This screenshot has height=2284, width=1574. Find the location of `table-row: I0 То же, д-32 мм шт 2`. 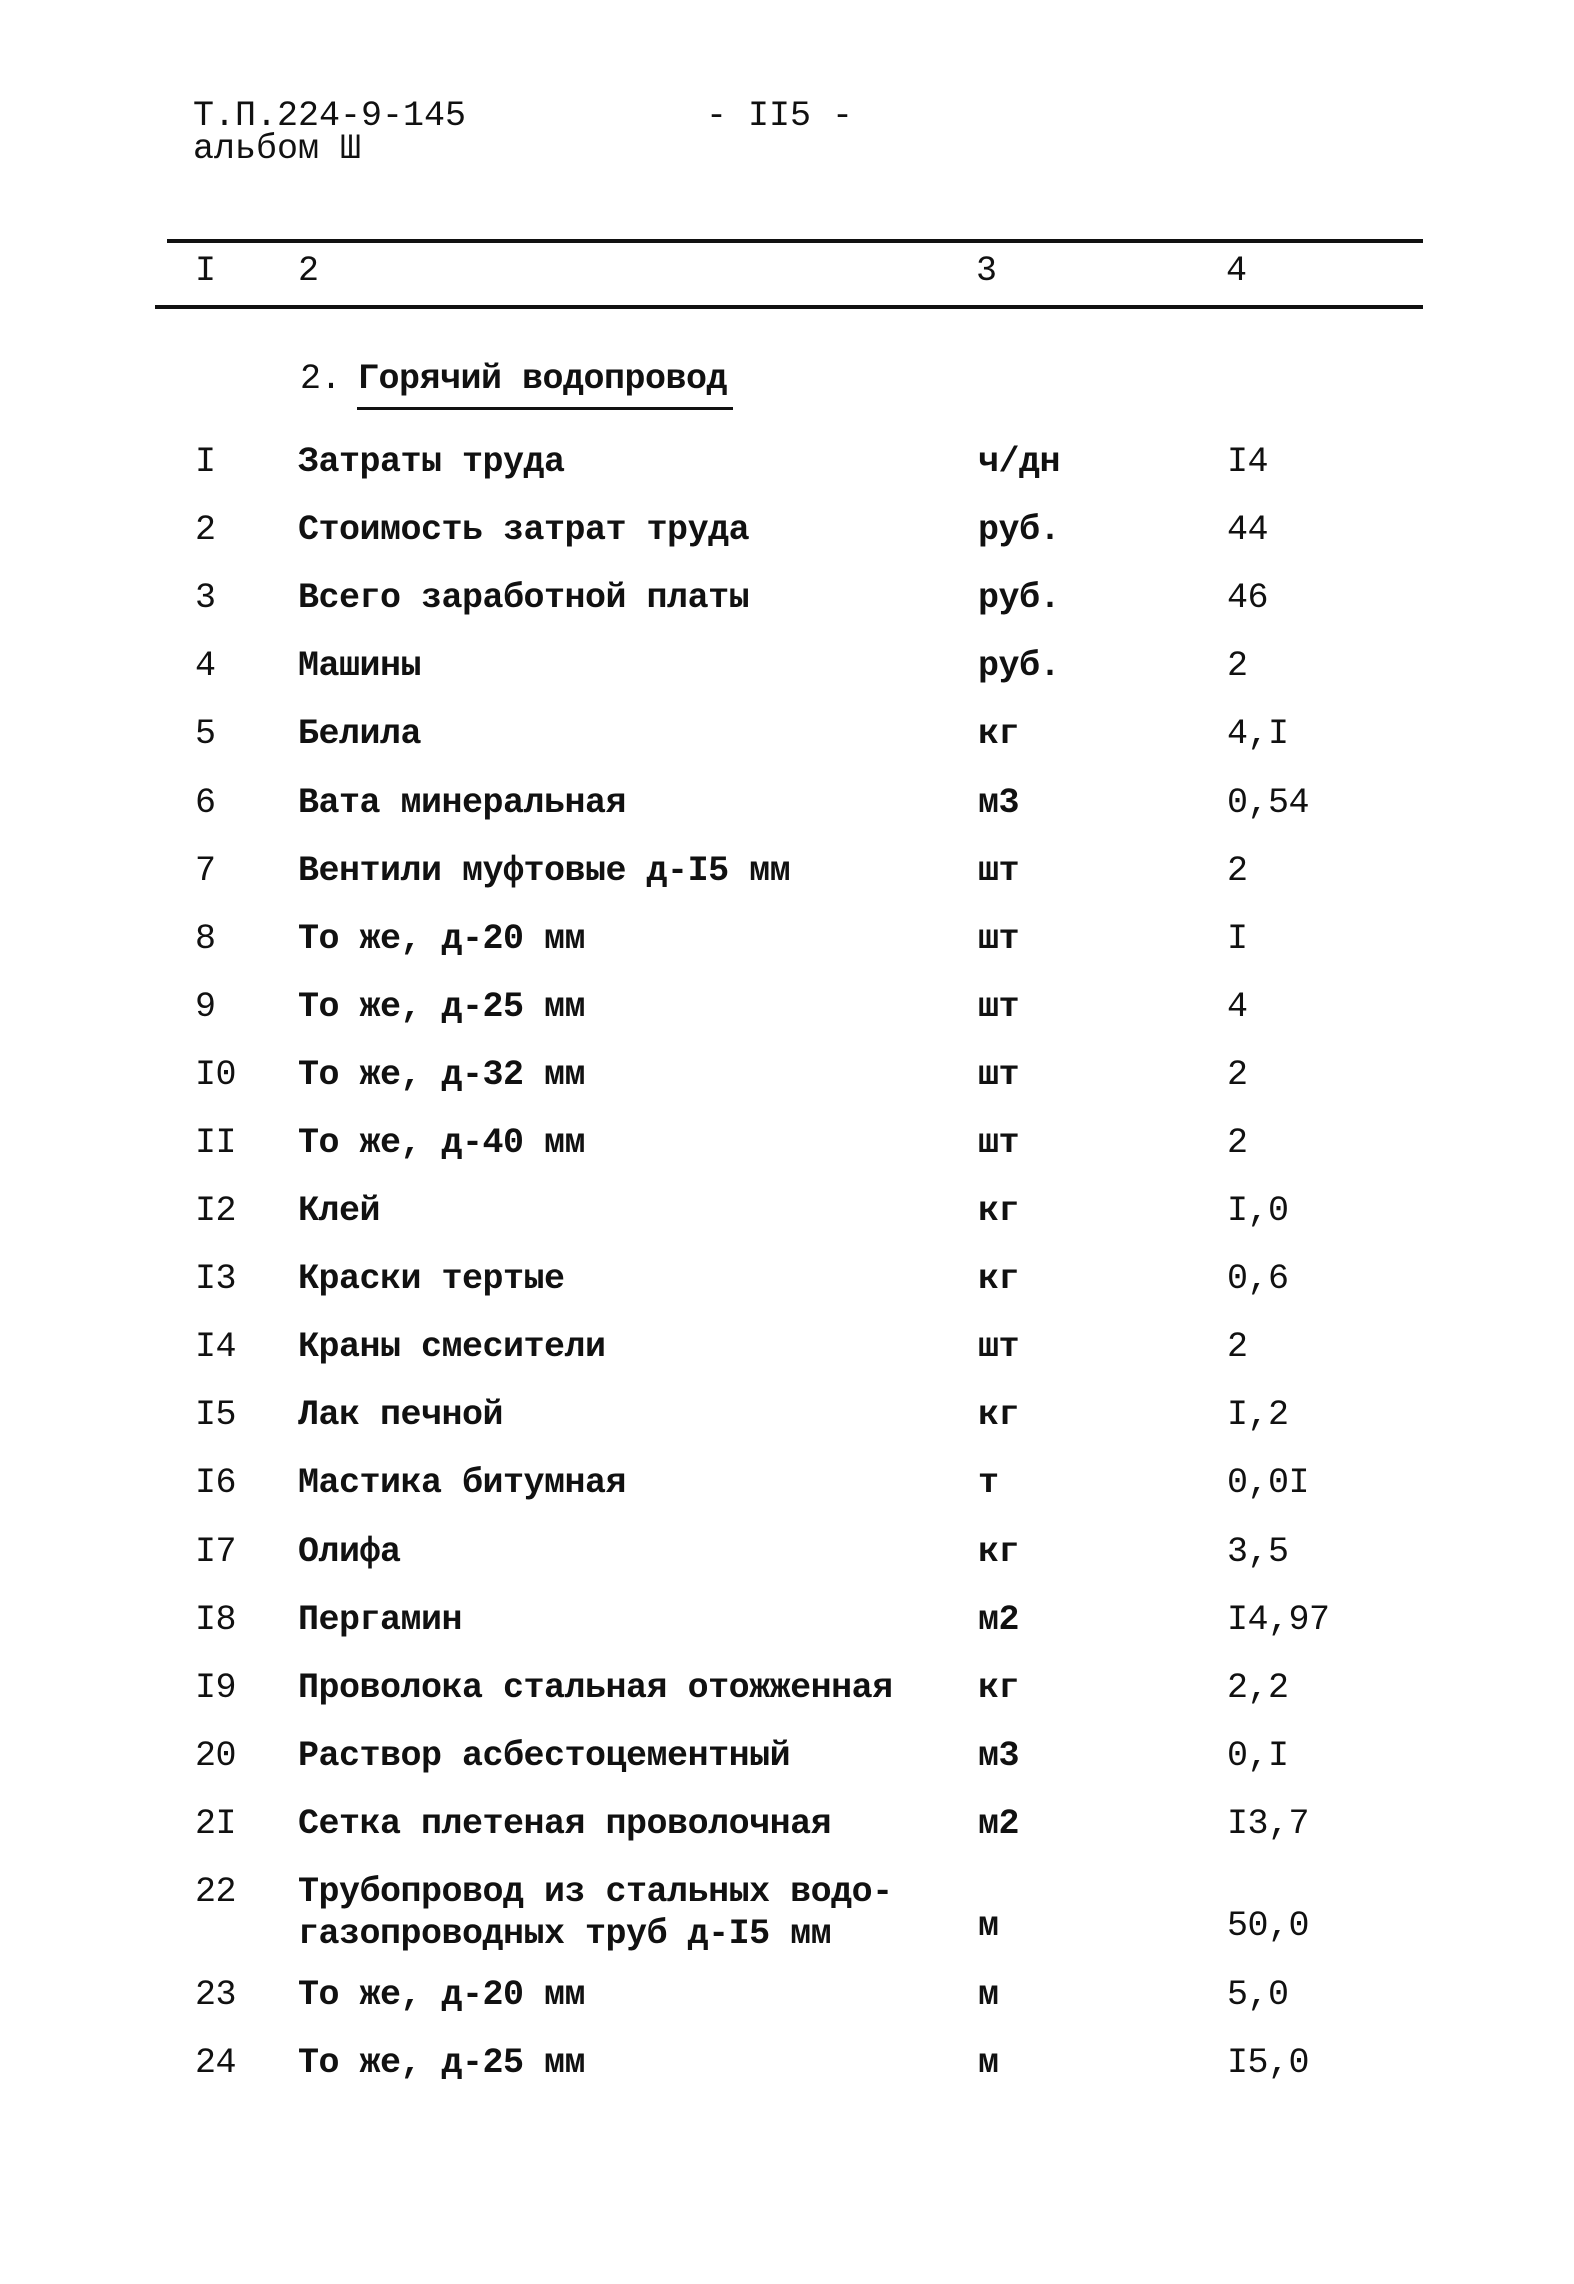

table-row: I0 То же, д-32 мм шт 2 is located at coordinates (787, 1085).